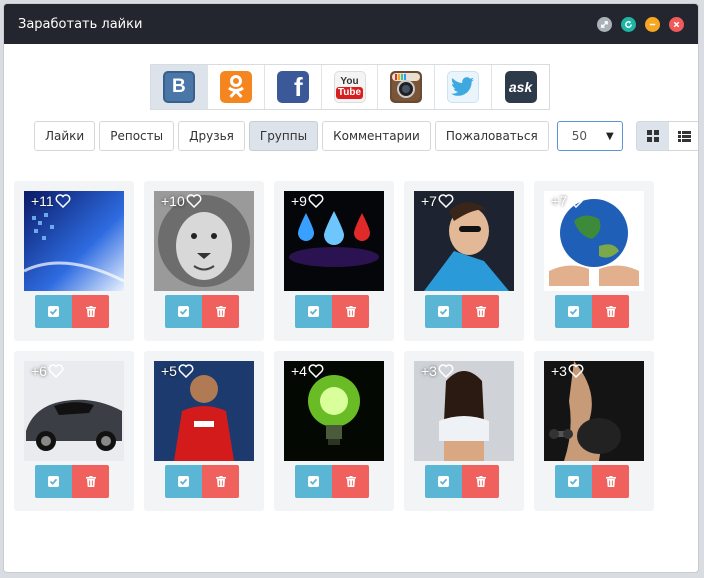 This screenshot has height=578, width=704. I want to click on like-count: +6, so click(47, 371).